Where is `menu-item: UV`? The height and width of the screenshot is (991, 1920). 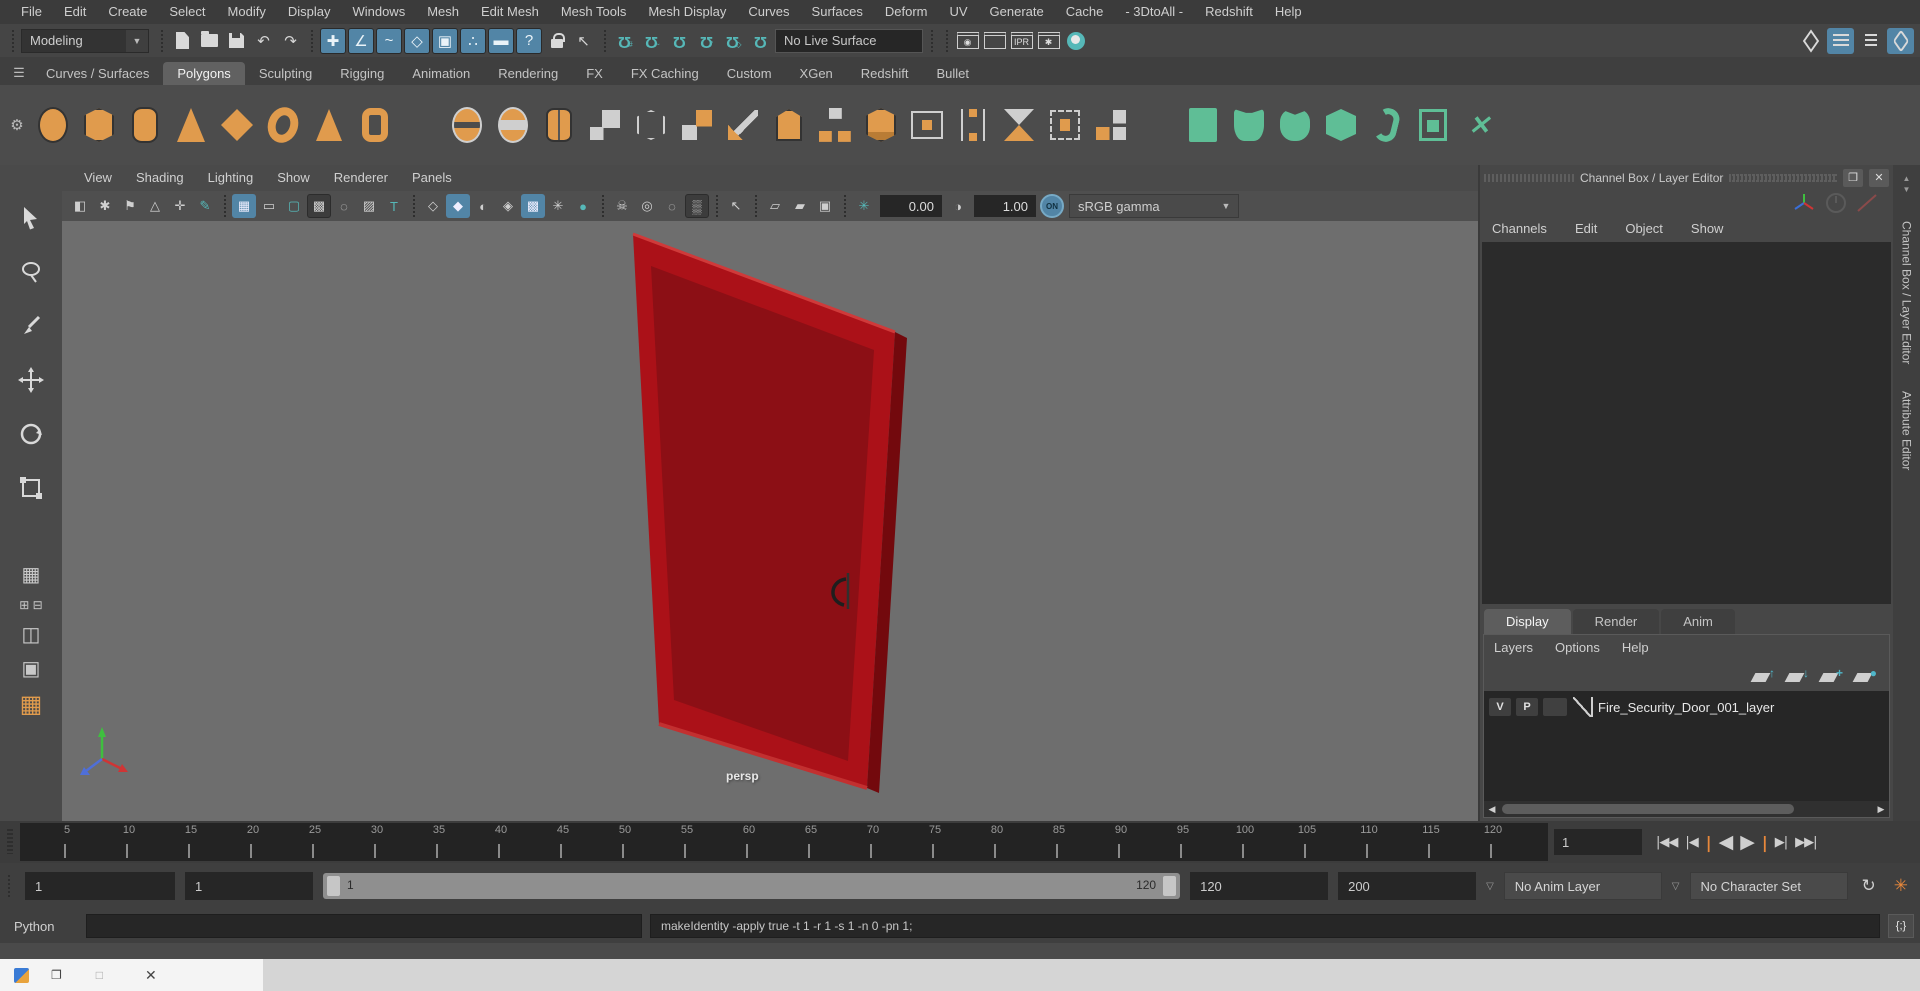 menu-item: UV is located at coordinates (958, 12).